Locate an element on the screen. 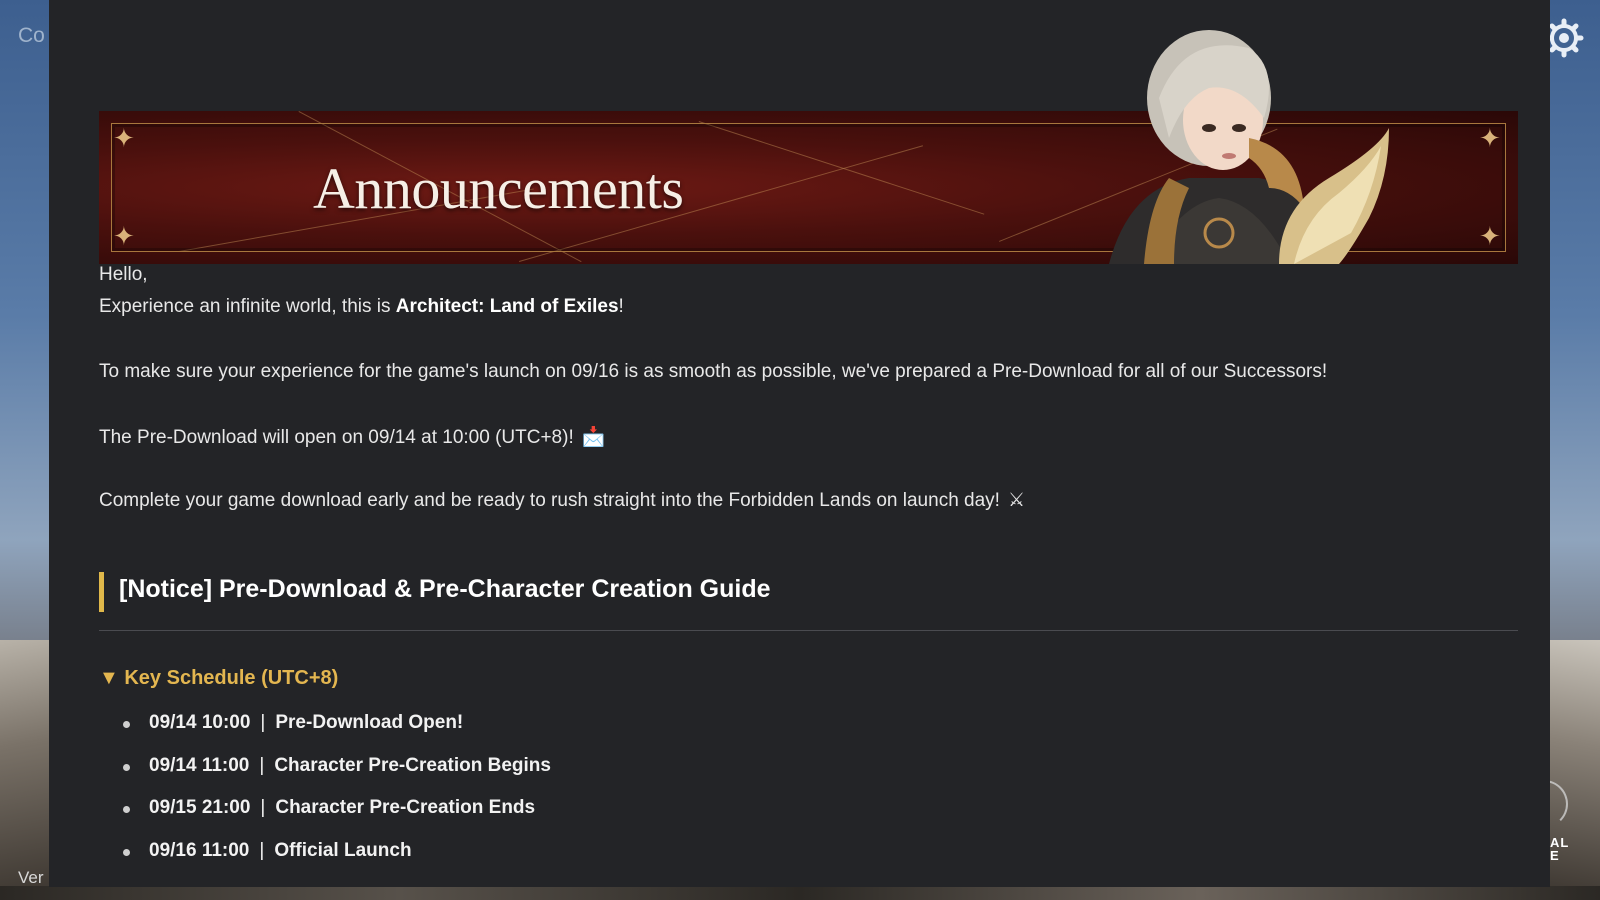 This screenshot has width=1600, height=900. schedule-time: 09/14 10:00 is located at coordinates (200, 722).